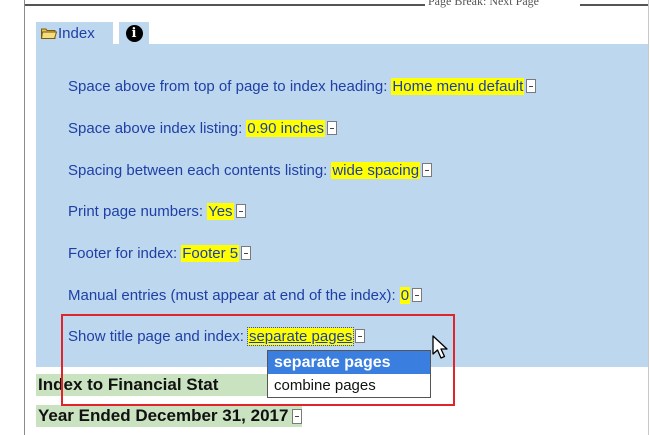  Describe the element at coordinates (155, 128) in the screenshot. I see `setting-label: Space above index listing:` at that location.